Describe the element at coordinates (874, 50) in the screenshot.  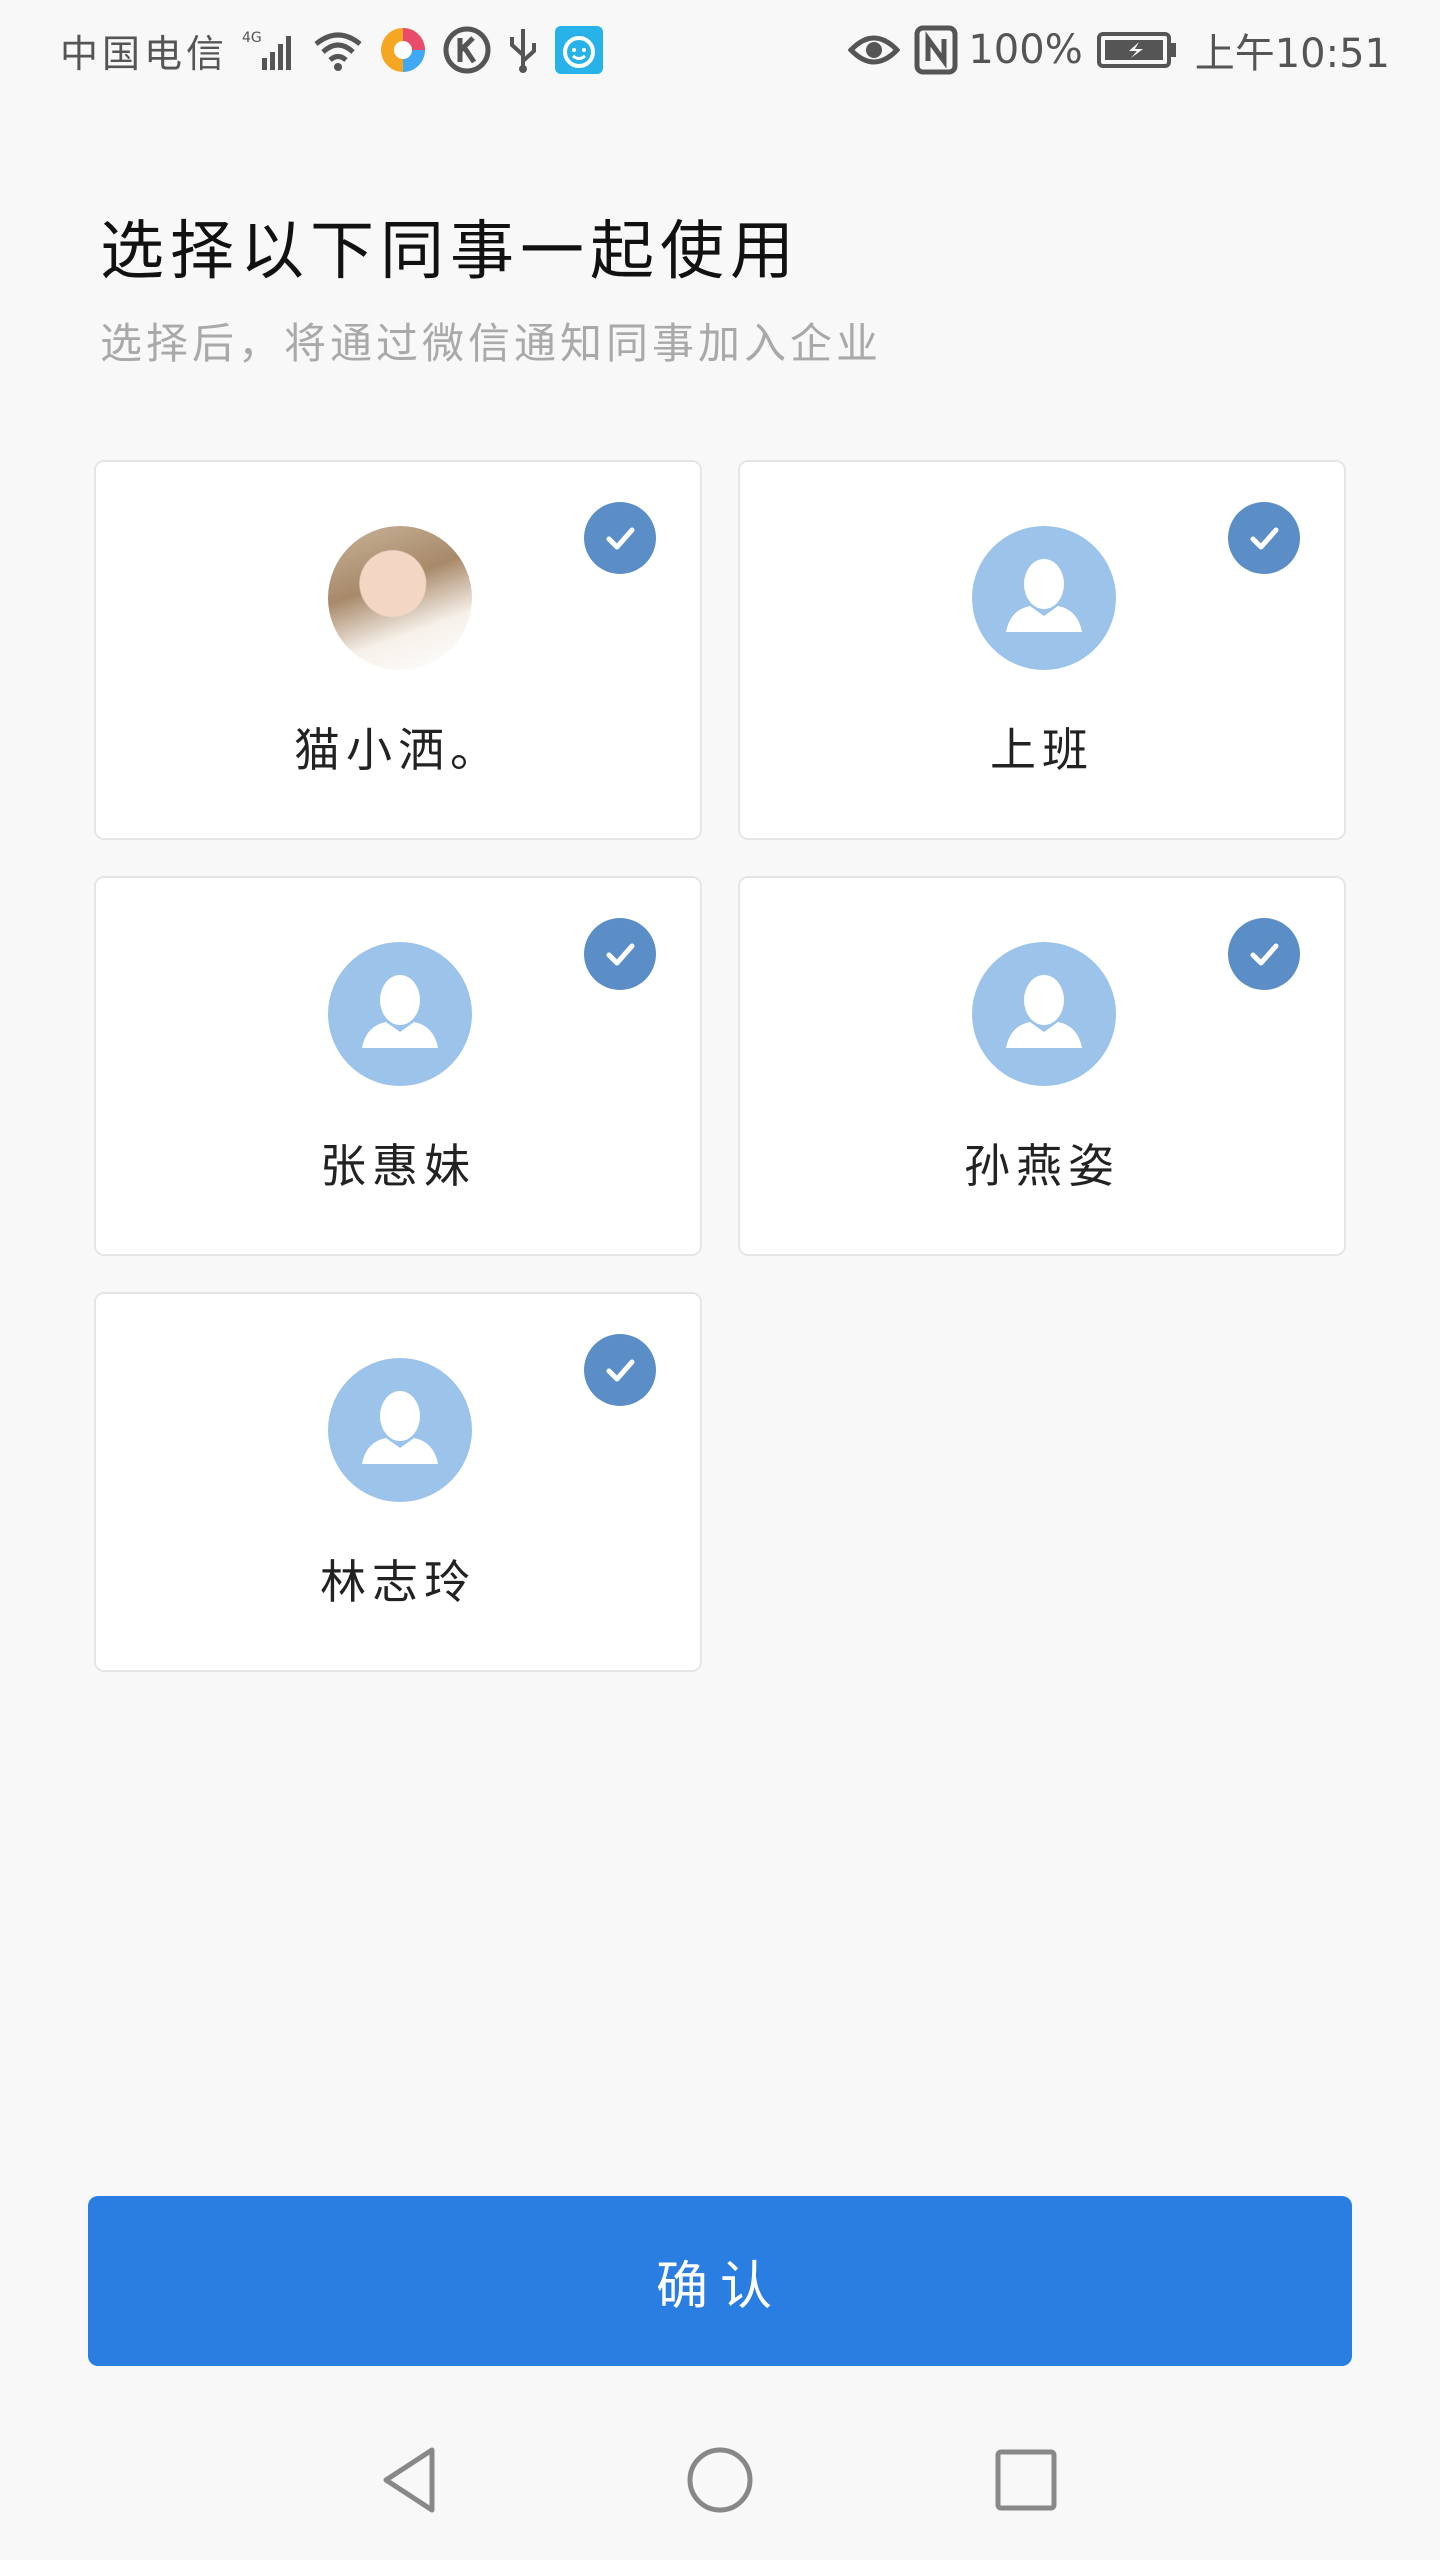
I see `eye-comfort-icon` at that location.